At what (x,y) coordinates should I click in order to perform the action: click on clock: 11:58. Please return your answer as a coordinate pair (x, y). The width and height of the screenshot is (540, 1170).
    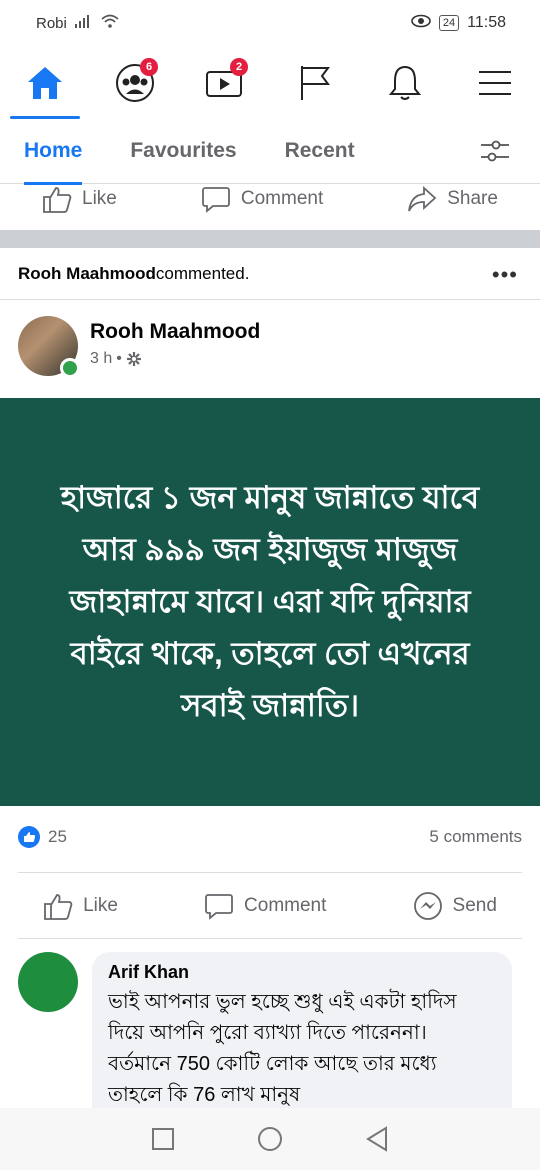
    Looking at the image, I should click on (486, 22).